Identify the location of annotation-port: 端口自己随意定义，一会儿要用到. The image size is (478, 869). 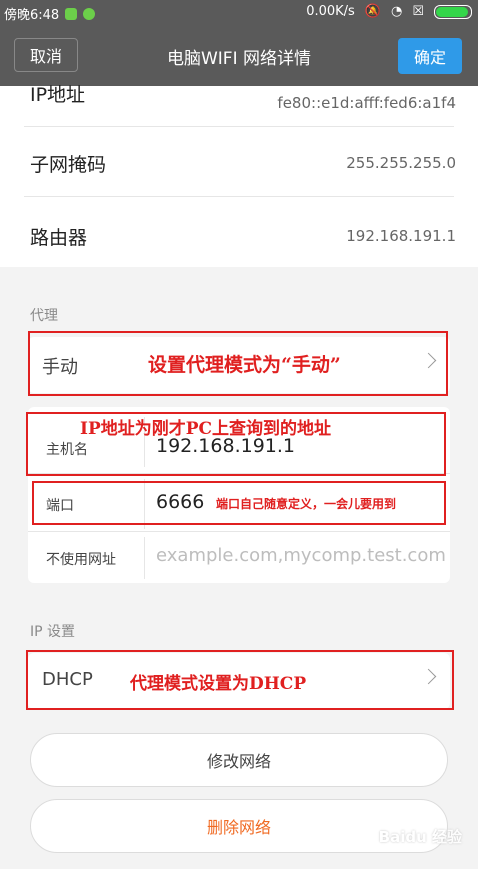
(306, 504).